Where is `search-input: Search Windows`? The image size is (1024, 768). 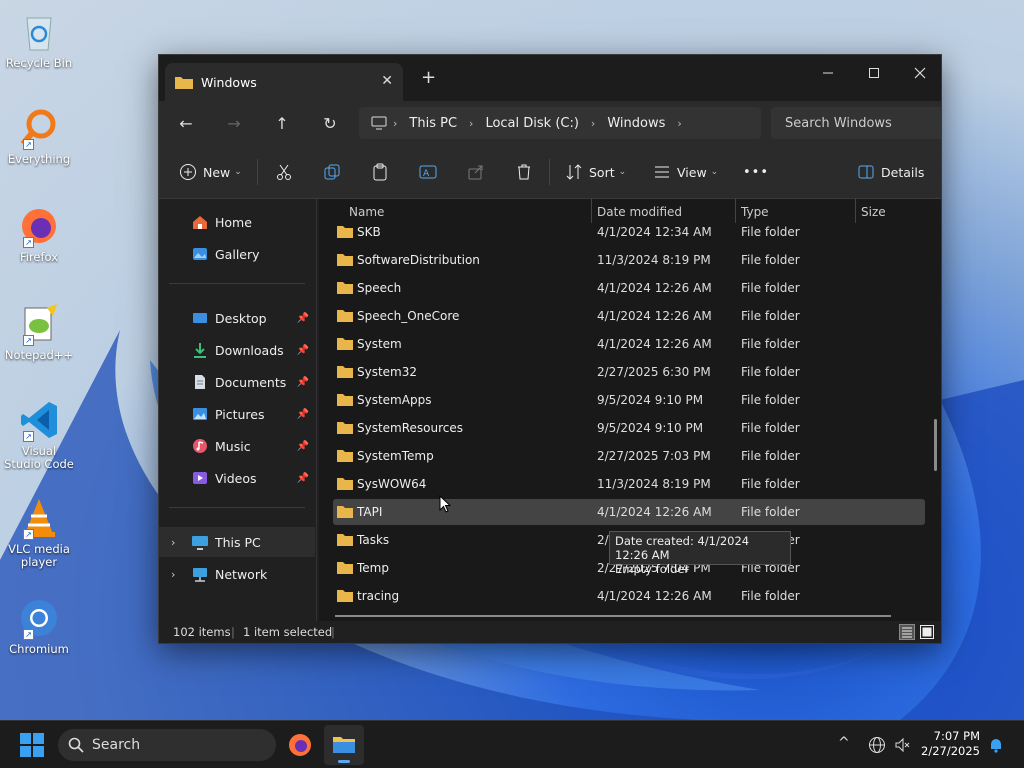 search-input: Search Windows is located at coordinates (856, 123).